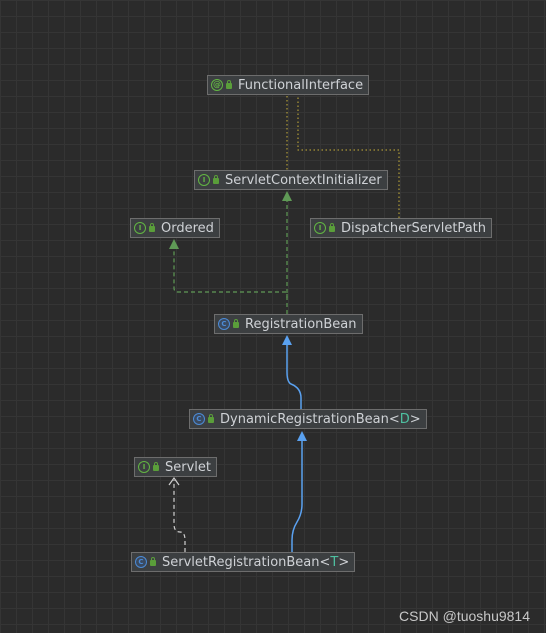 Image resolution: width=546 pixels, height=633 pixels. I want to click on node-dynamic-registration-bean: C DynamicRegistrationBean < D >, so click(308, 419).